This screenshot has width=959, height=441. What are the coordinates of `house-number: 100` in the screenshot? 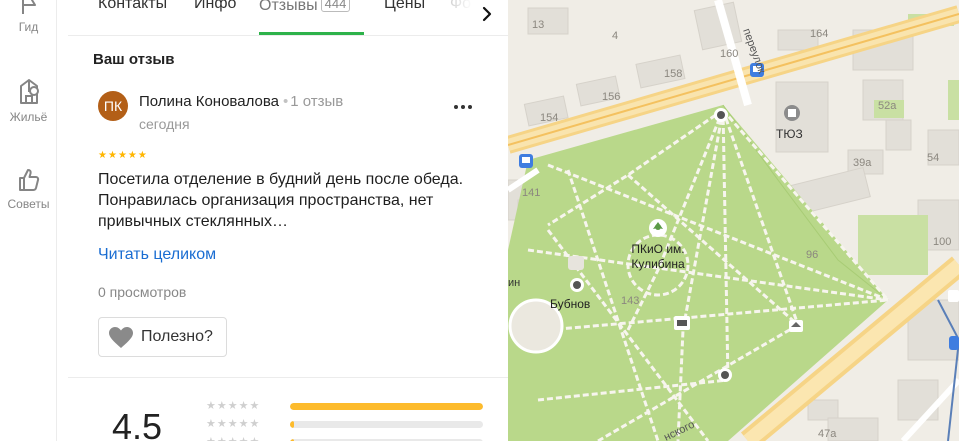 It's located at (942, 242).